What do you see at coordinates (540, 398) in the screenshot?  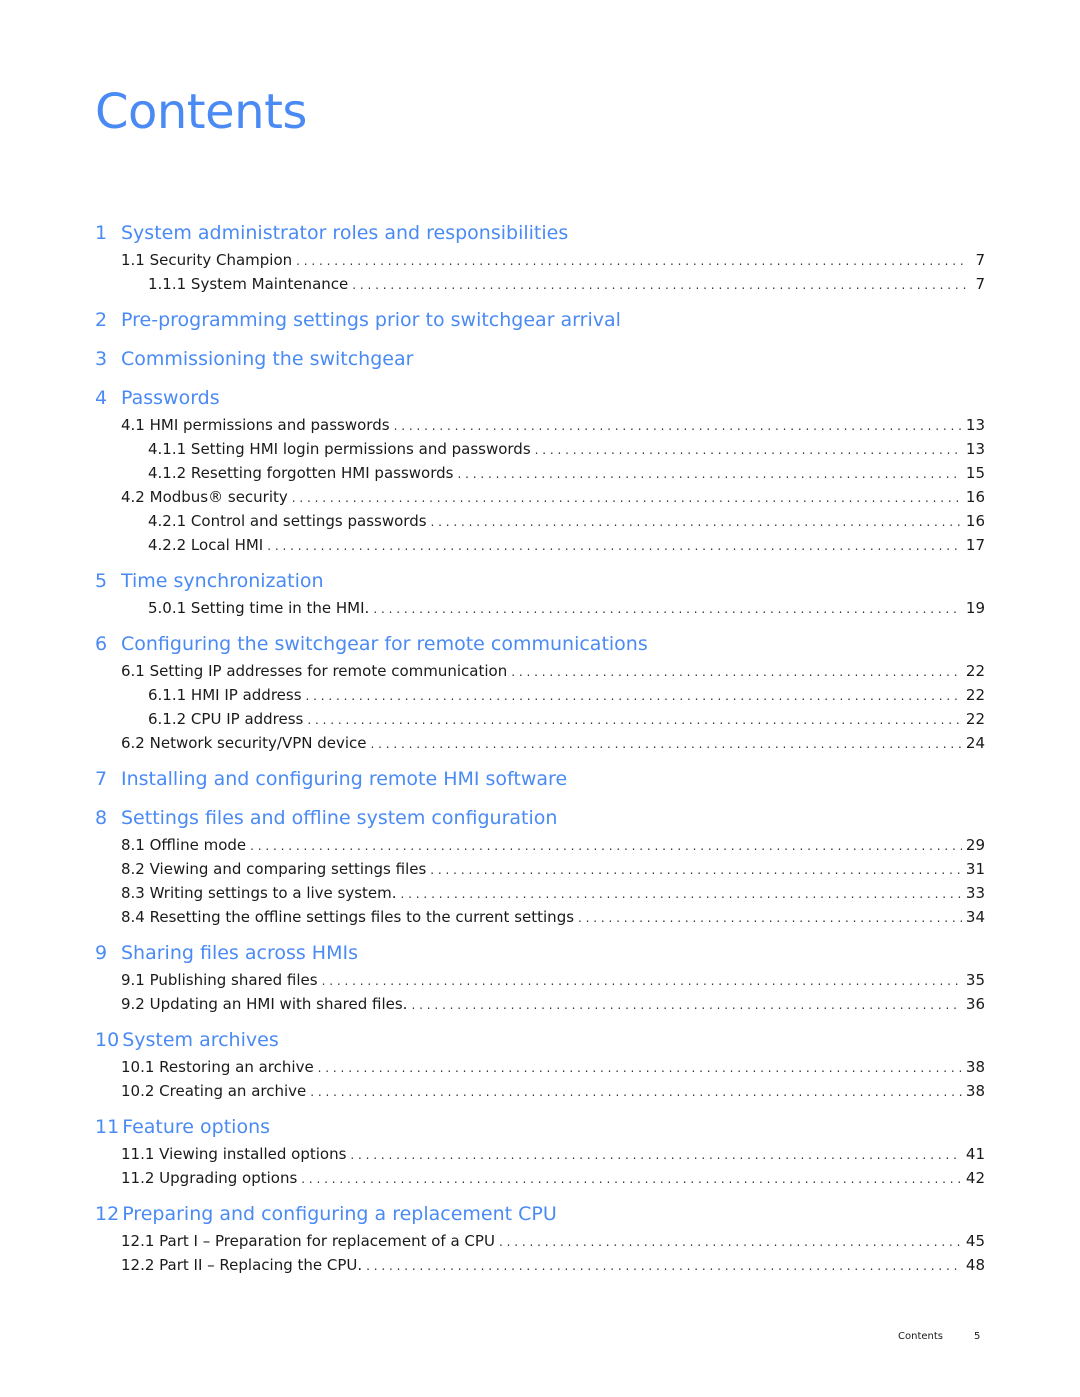 I see `toc-chapter-heading: 4 Passwords` at bounding box center [540, 398].